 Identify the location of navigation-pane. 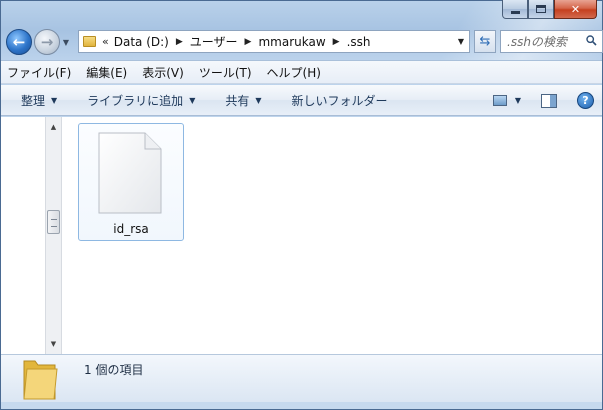
(23, 235).